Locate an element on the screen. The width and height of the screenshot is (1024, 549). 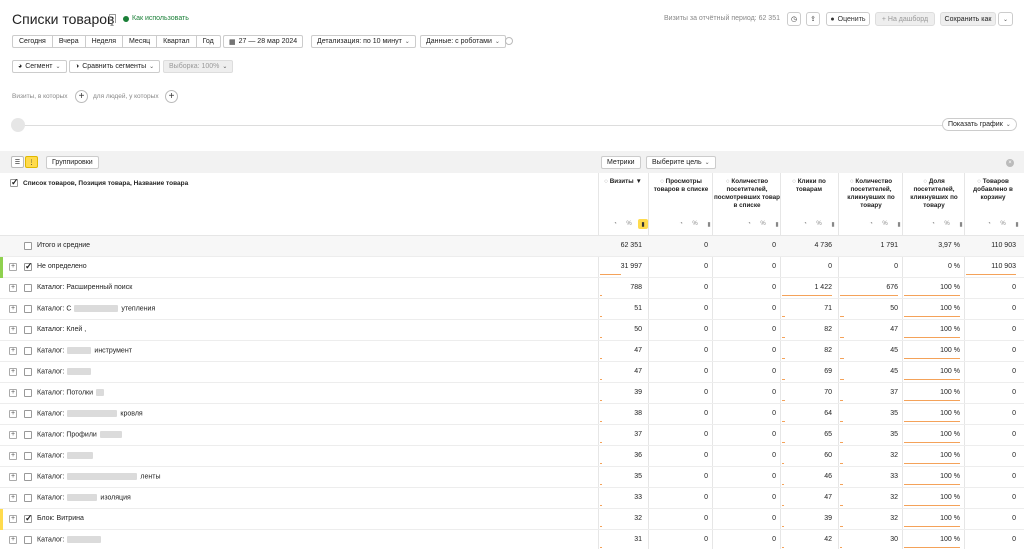
list-view-toggle: ☰ is located at coordinates (17, 162).